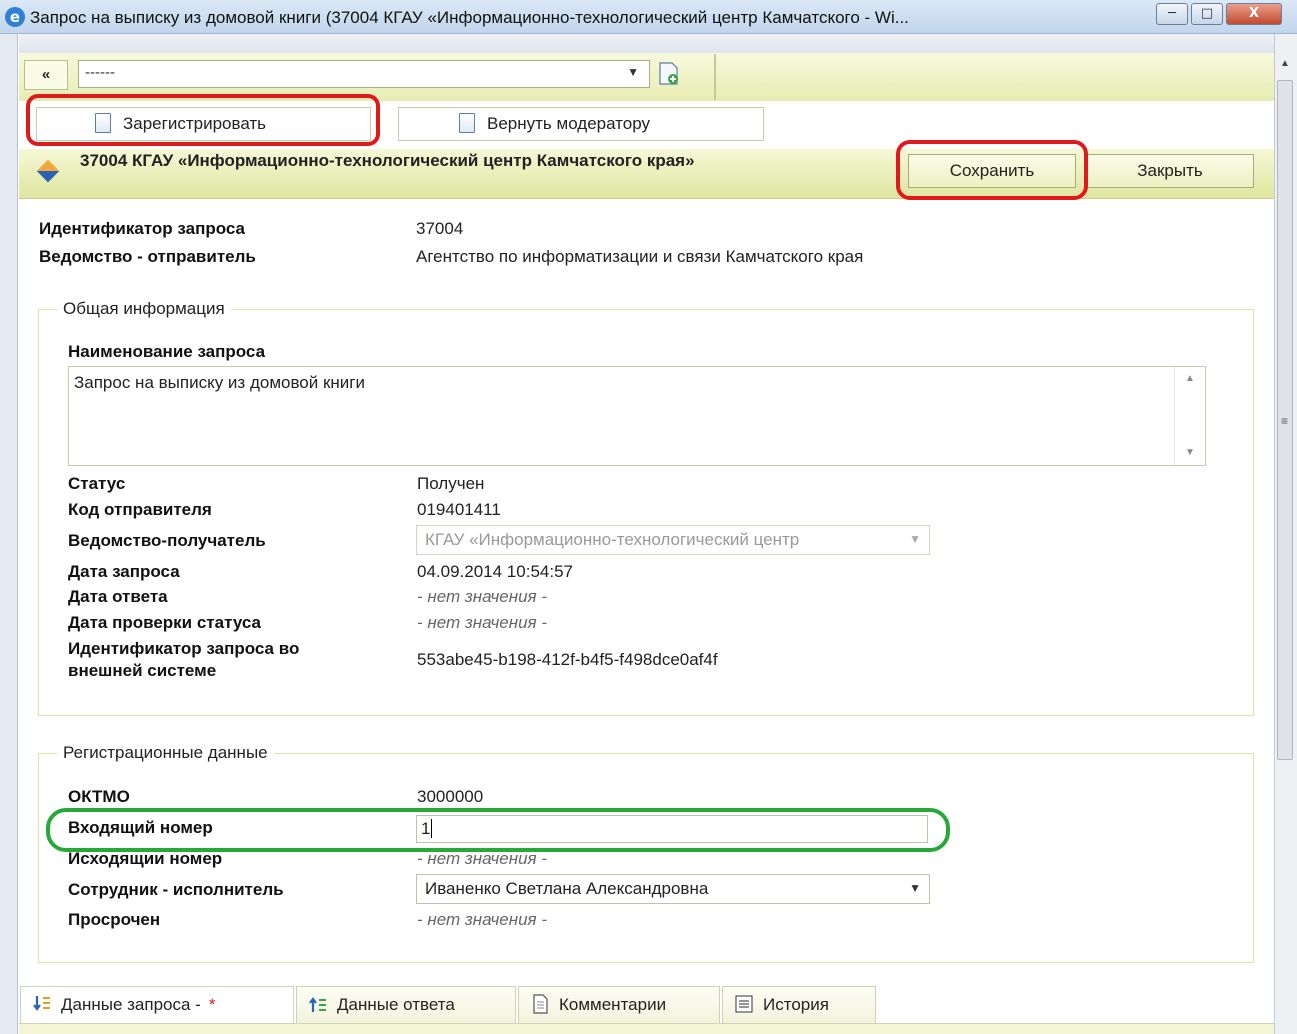 Image resolution: width=1297 pixels, height=1034 pixels. I want to click on return-button-label: Вернуть модератору, so click(568, 123).